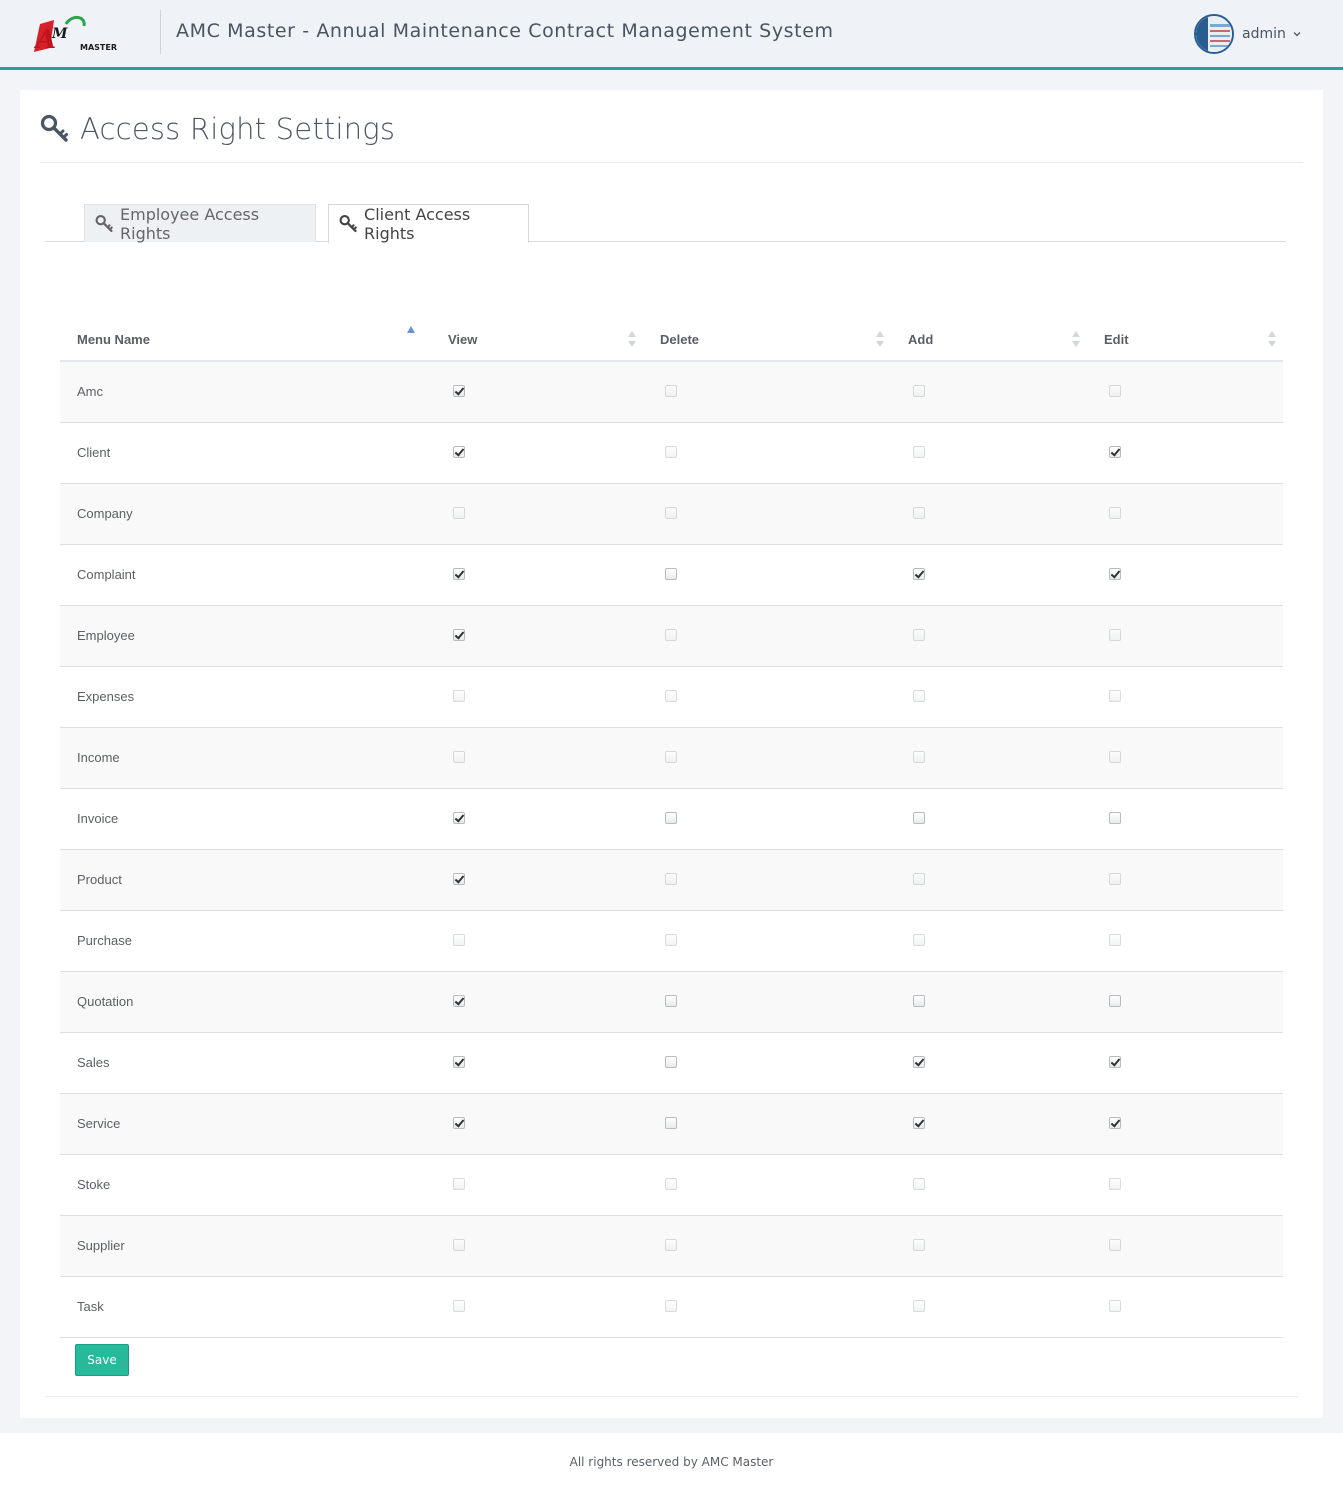 The image size is (1343, 1491). I want to click on menu-name-cell: Employee, so click(245, 636).